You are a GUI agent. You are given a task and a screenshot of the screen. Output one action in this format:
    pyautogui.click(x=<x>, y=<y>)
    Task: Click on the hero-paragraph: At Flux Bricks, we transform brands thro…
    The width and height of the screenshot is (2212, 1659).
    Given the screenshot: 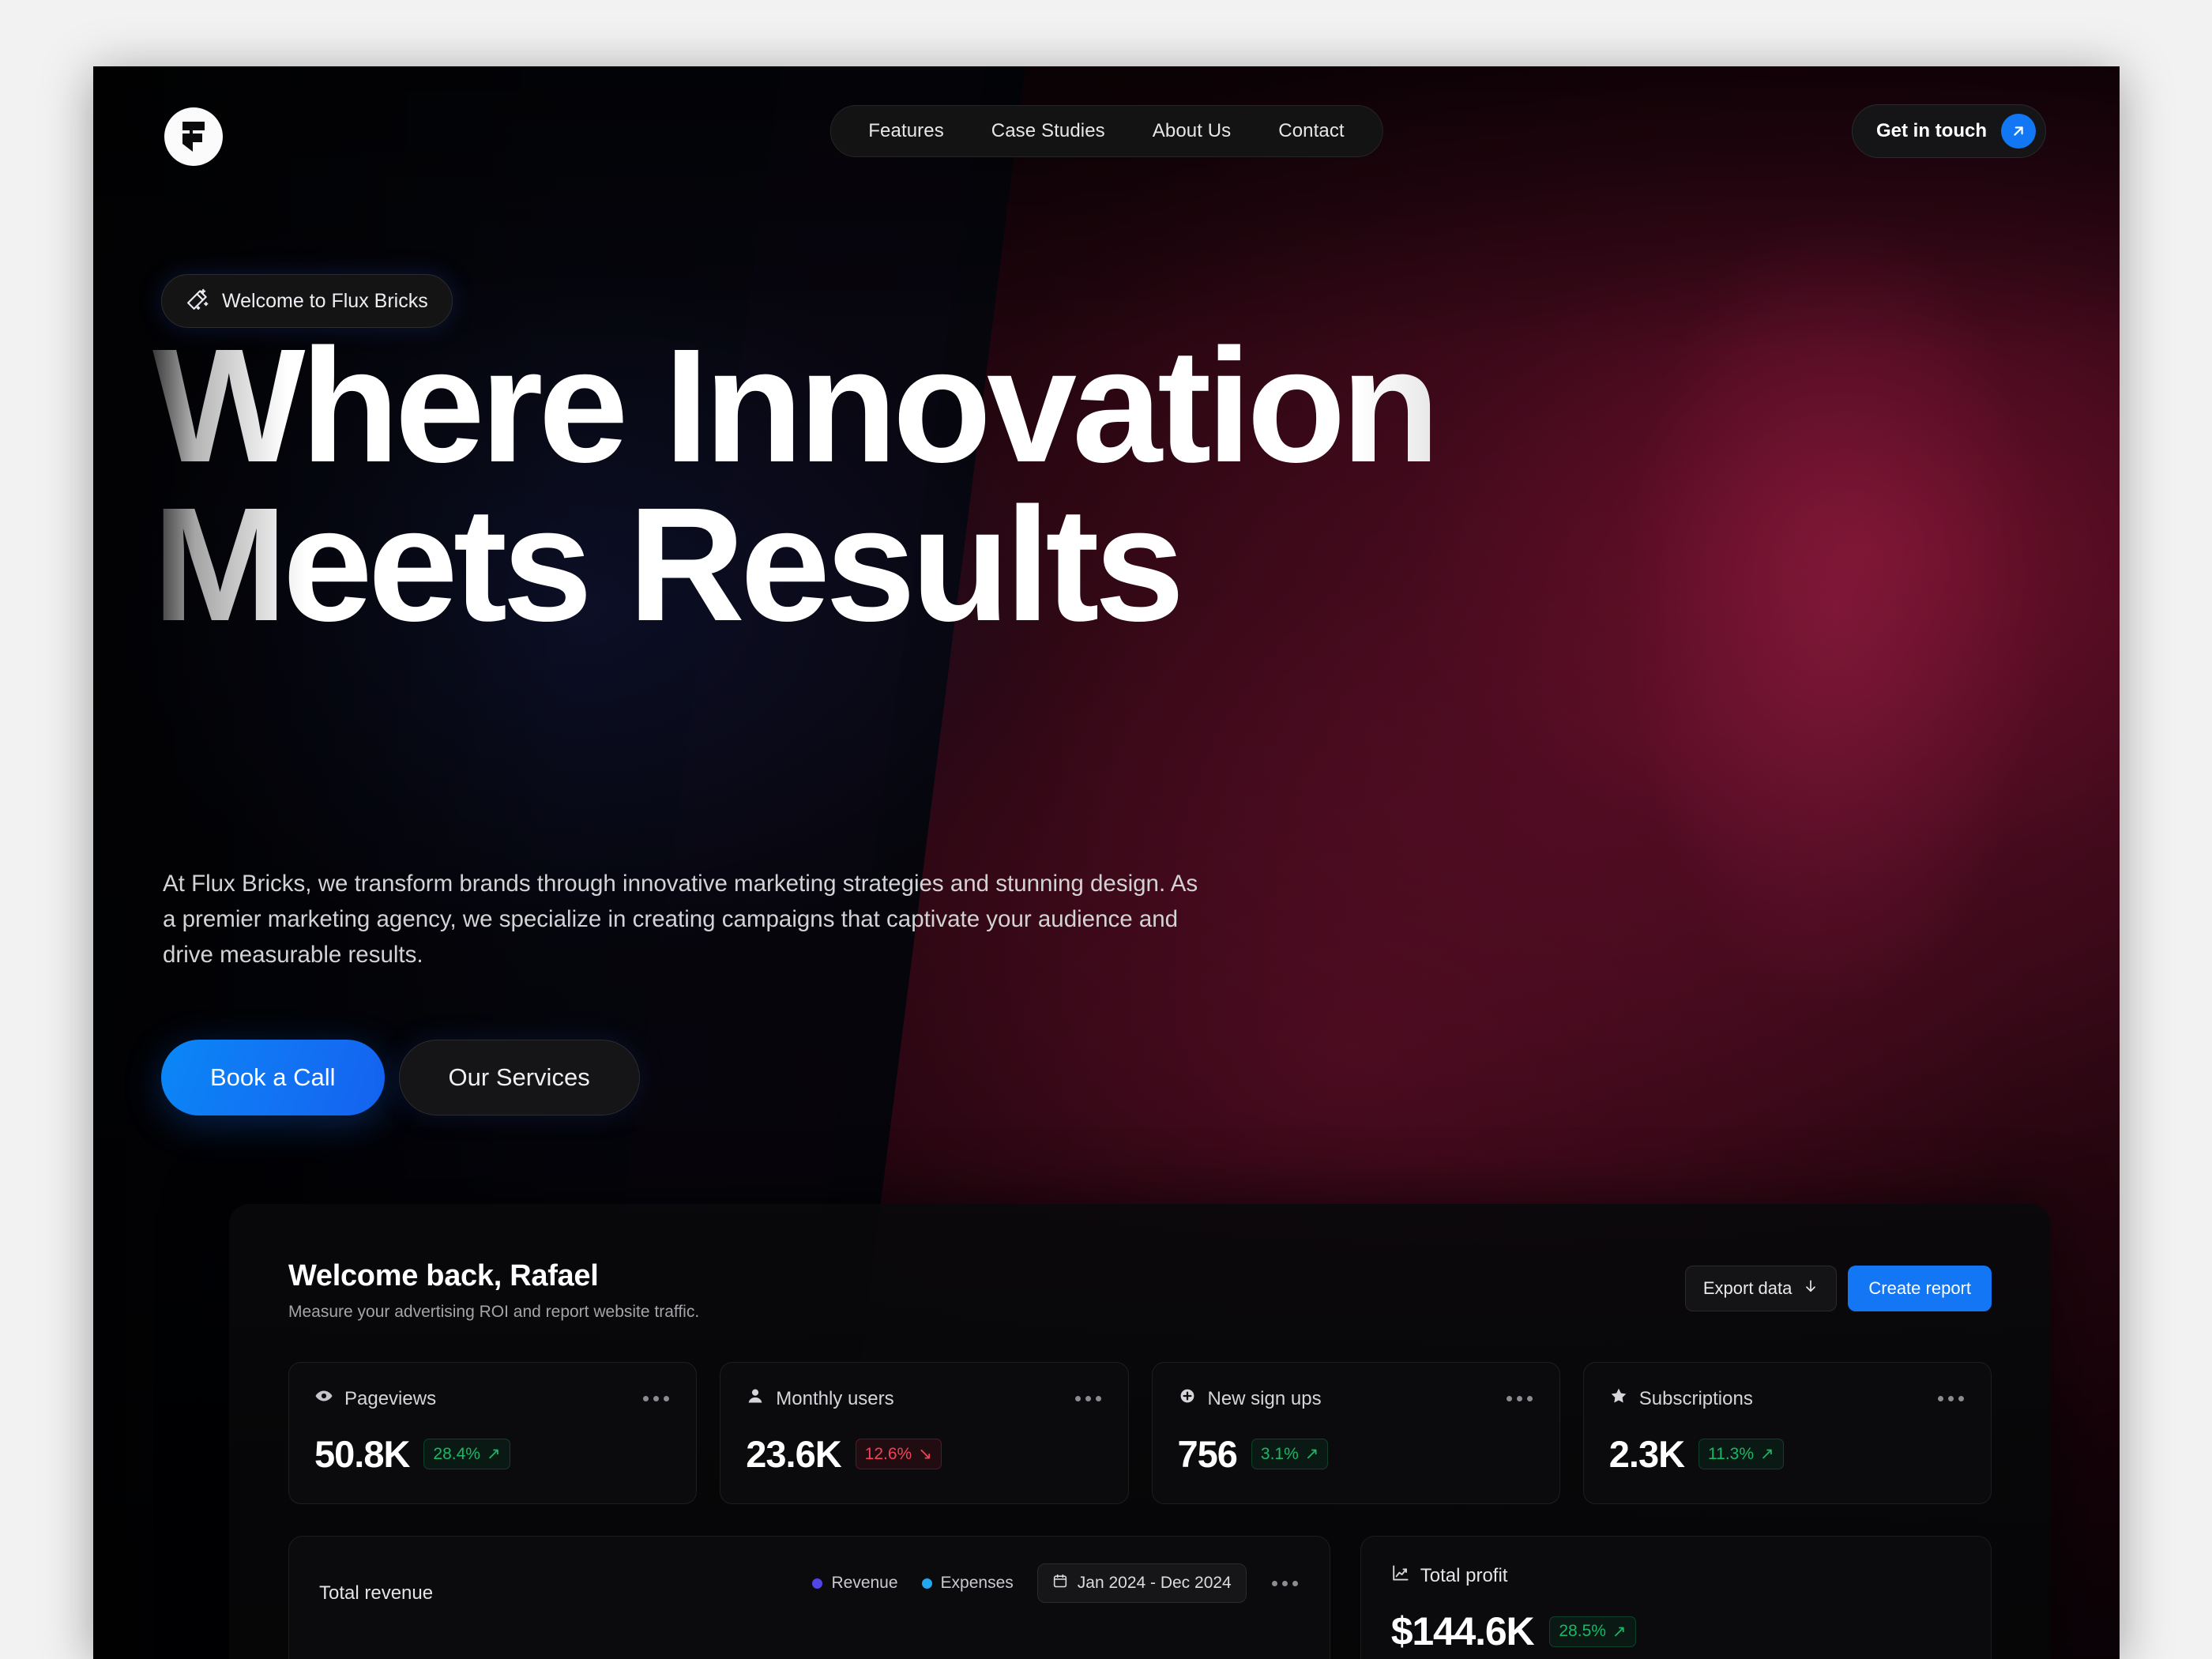 What is the action you would take?
    pyautogui.click(x=681, y=920)
    